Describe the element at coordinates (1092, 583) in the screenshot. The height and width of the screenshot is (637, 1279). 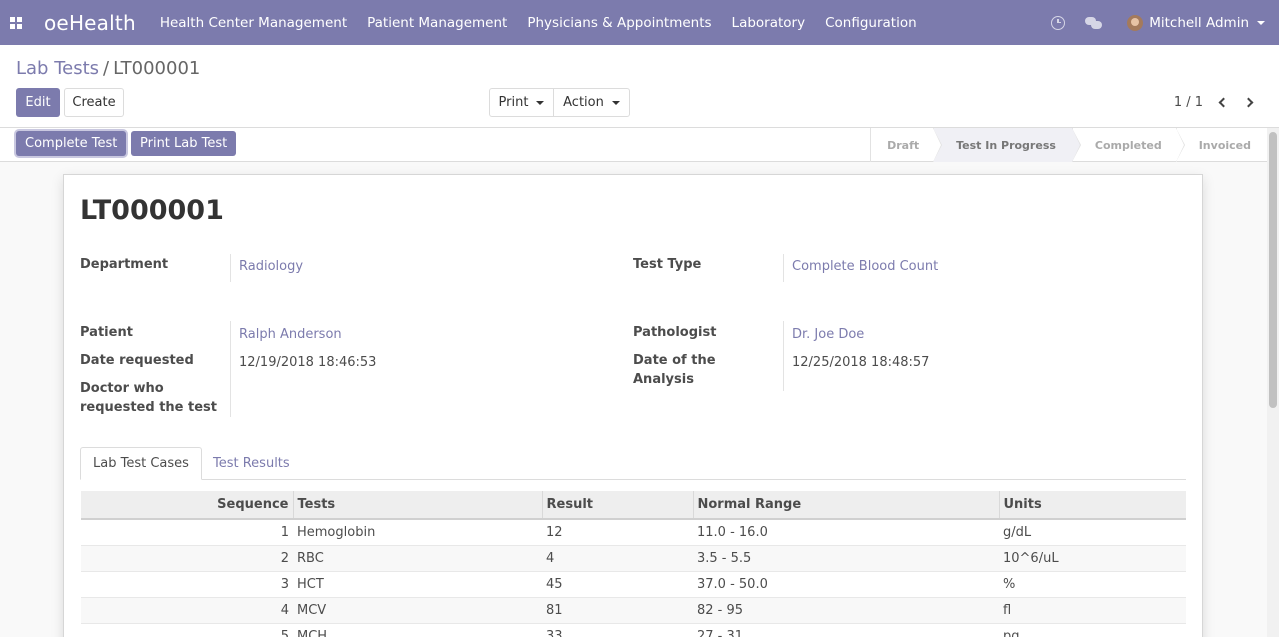
I see `cell-units: %` at that location.